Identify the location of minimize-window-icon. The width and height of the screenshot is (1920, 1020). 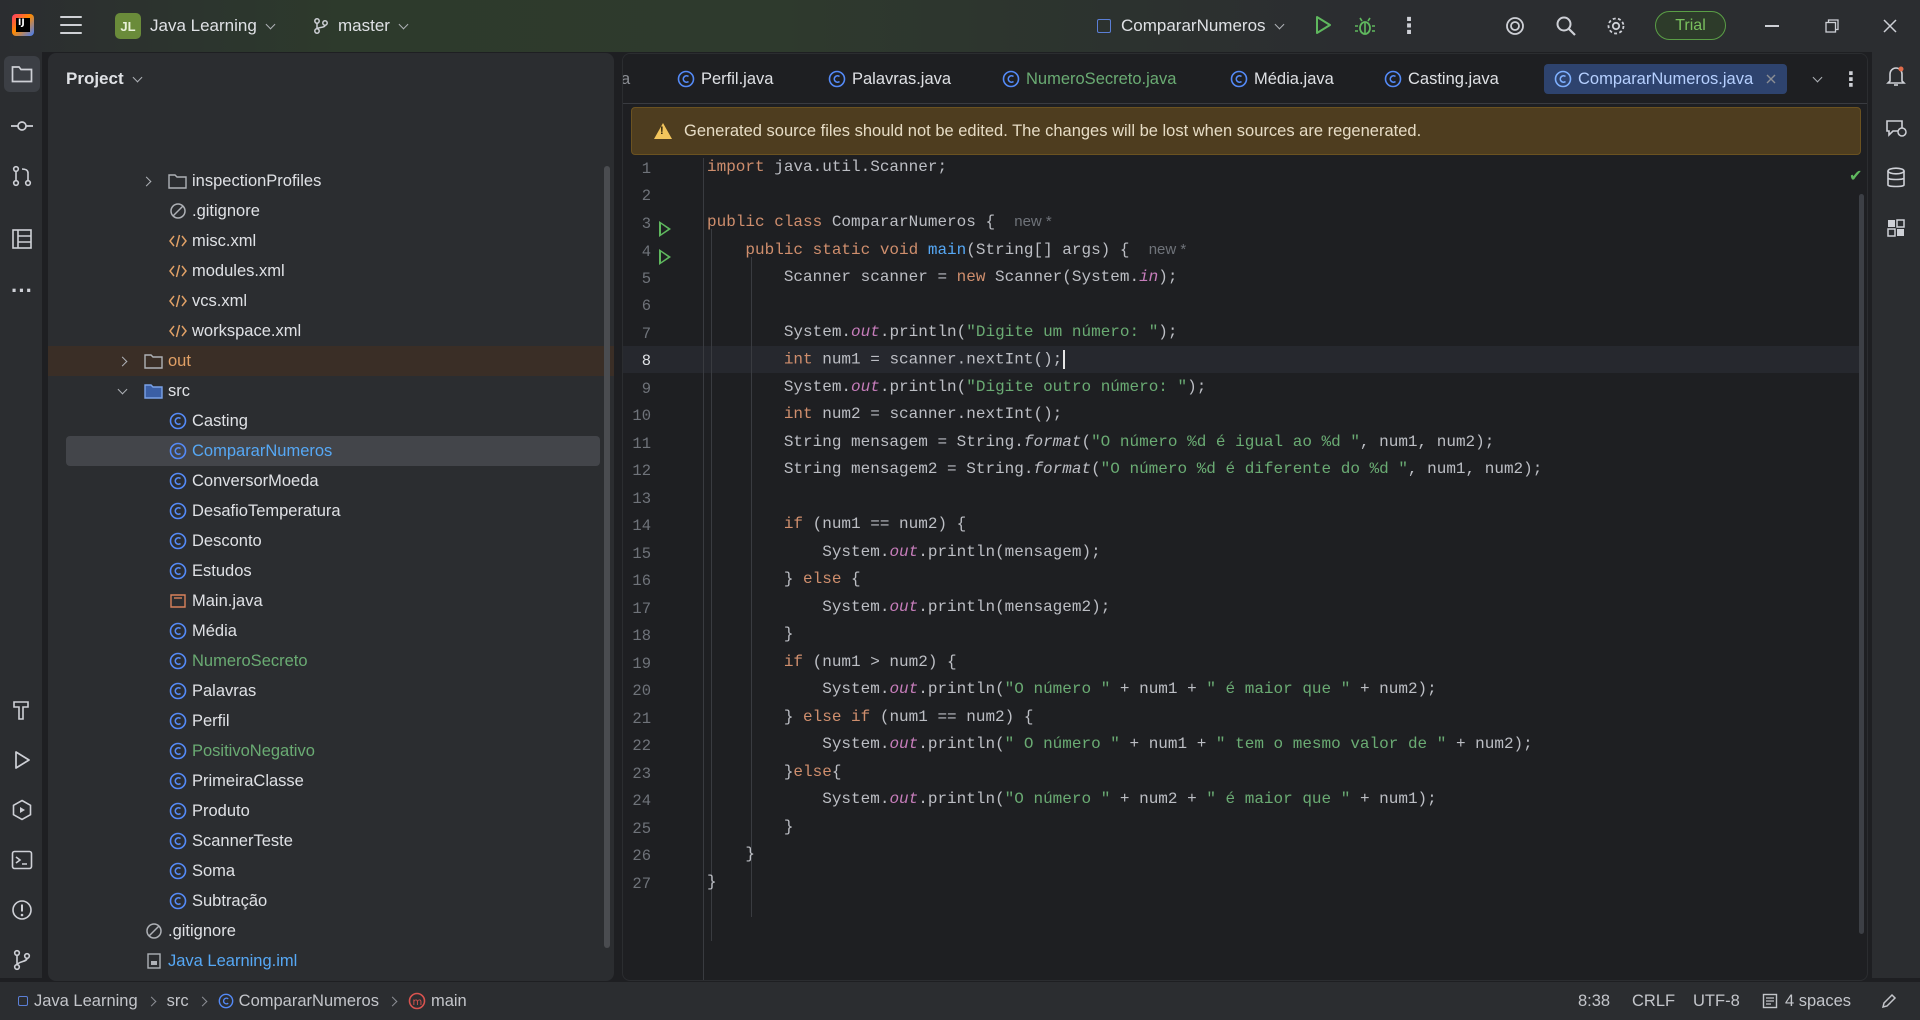
(1772, 26).